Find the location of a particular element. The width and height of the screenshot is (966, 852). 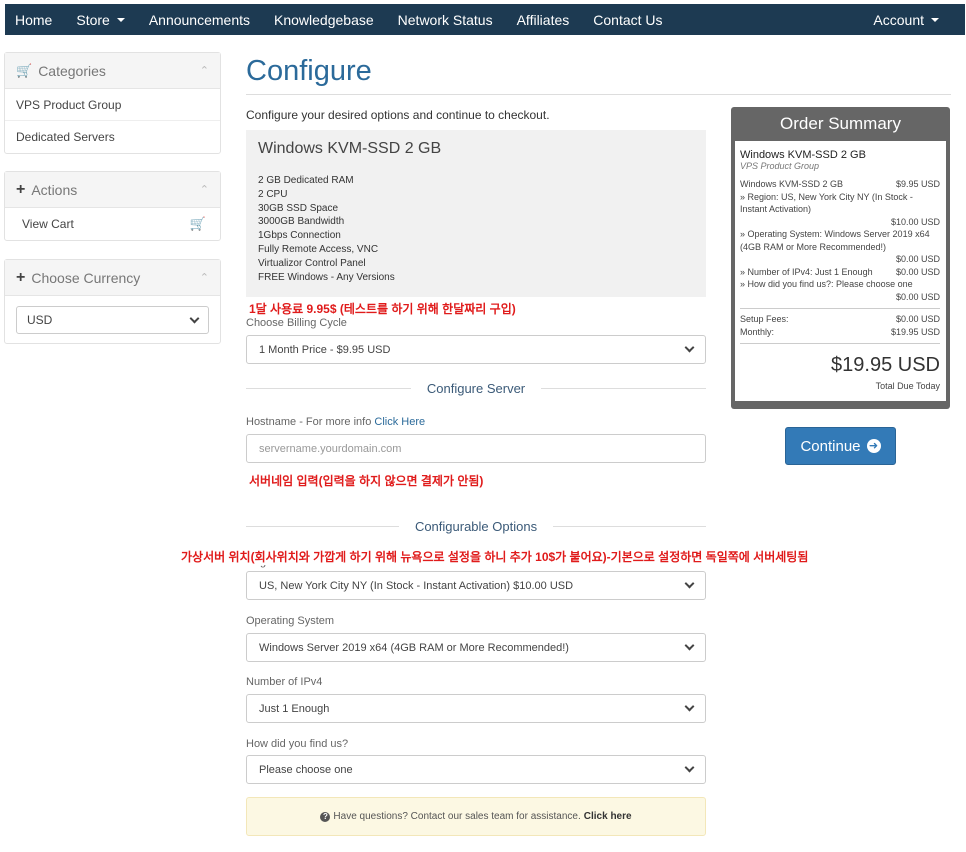

summary-ipv4-price: $0.00 USD is located at coordinates (917, 271).